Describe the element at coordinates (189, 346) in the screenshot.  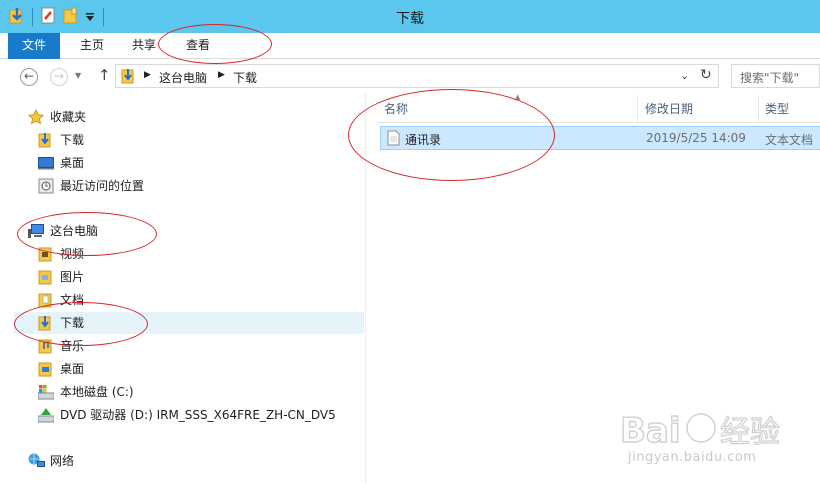
I see `nav-pc-music: 音乐` at that location.